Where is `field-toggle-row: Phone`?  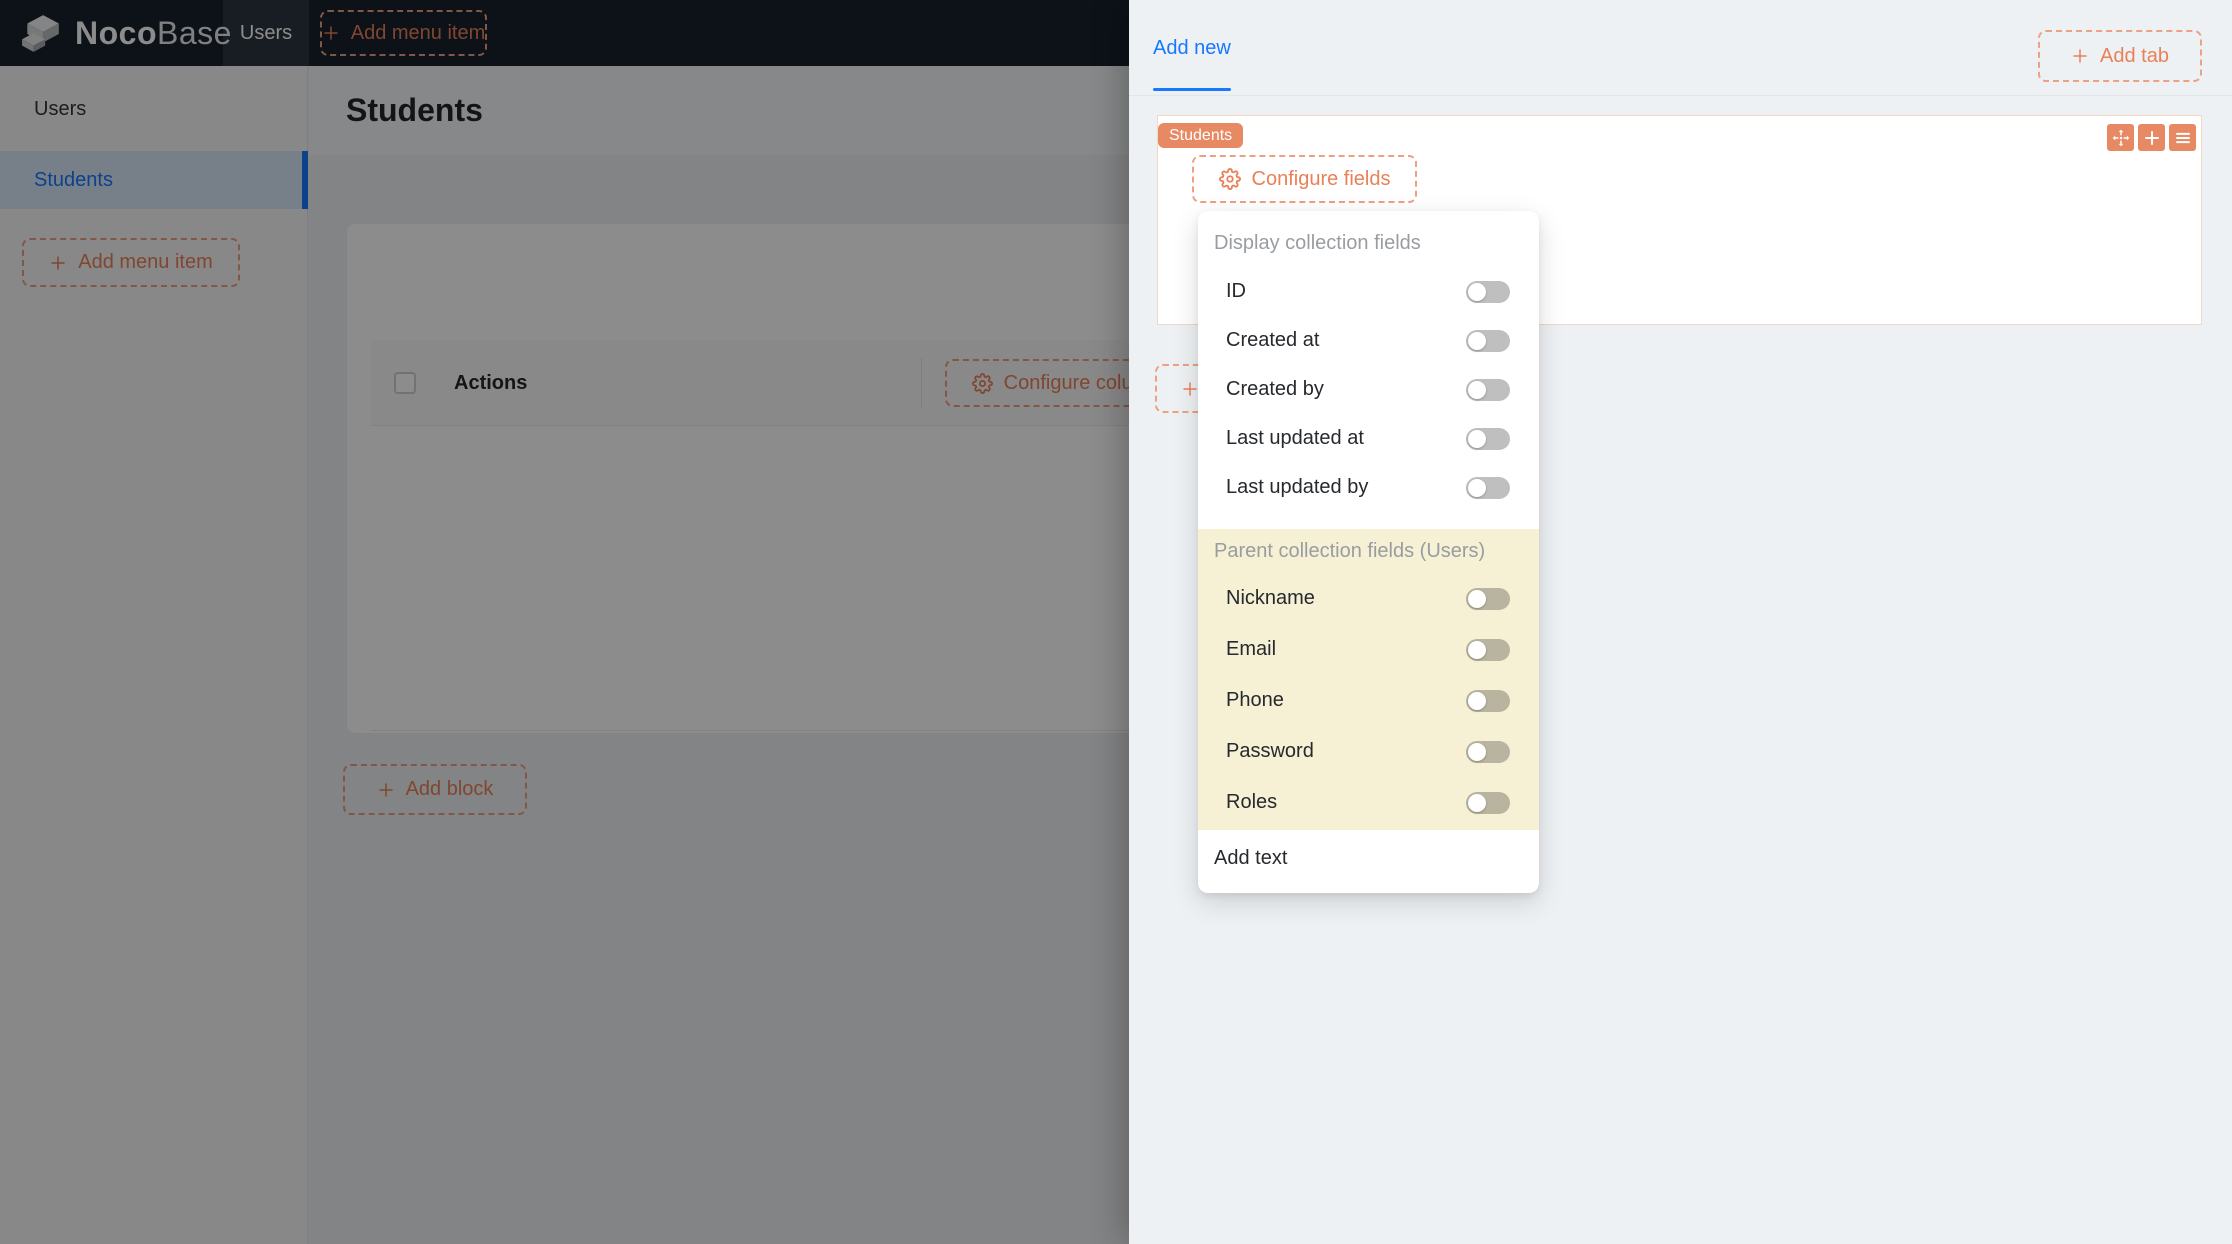 field-toggle-row: Phone is located at coordinates (1368, 700).